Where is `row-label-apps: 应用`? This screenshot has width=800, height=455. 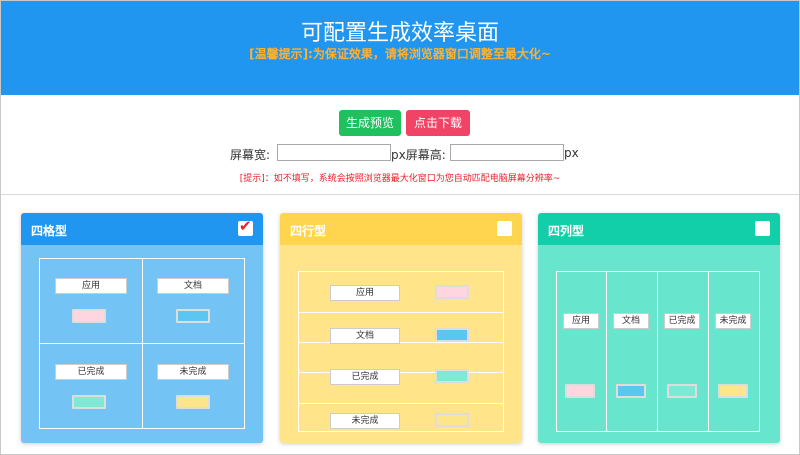
row-label-apps: 应用 is located at coordinates (365, 293).